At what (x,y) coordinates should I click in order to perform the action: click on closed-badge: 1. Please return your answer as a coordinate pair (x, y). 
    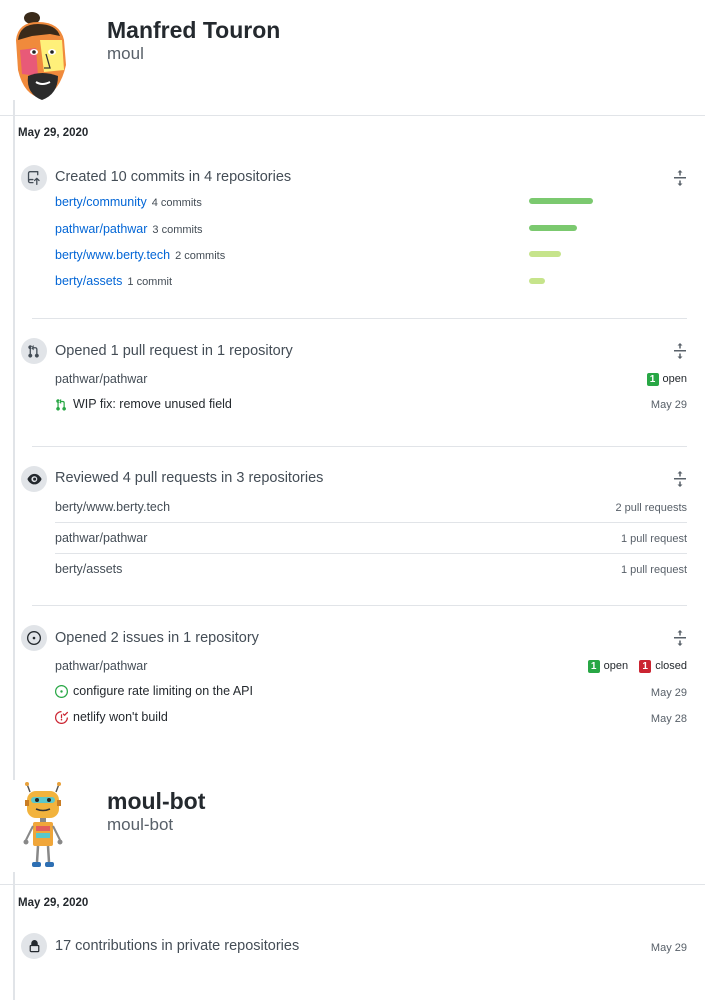
    Looking at the image, I should click on (645, 666).